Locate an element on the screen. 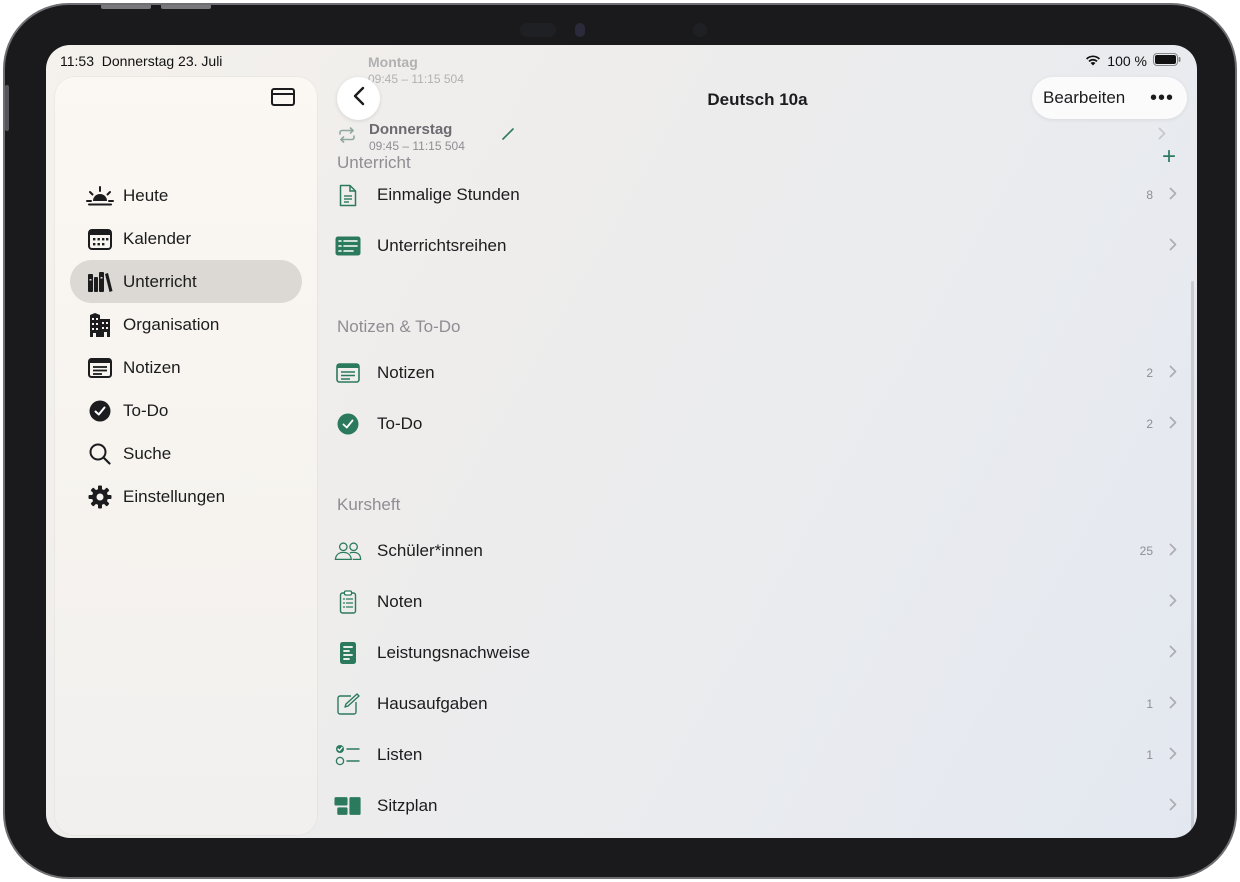 The image size is (1240, 882). sidebar-item-label: Heute is located at coordinates (146, 195).